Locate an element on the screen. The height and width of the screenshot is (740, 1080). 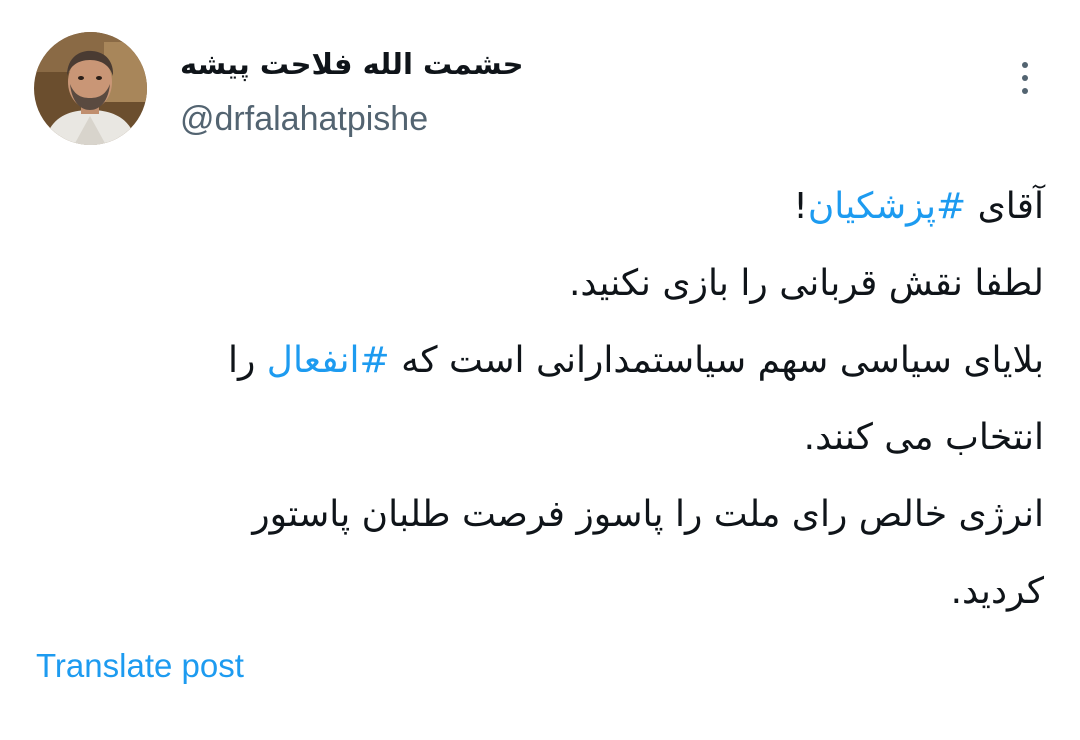
author-display-name: حشمت الله فلاحت پیشه is located at coordinates (370, 64).